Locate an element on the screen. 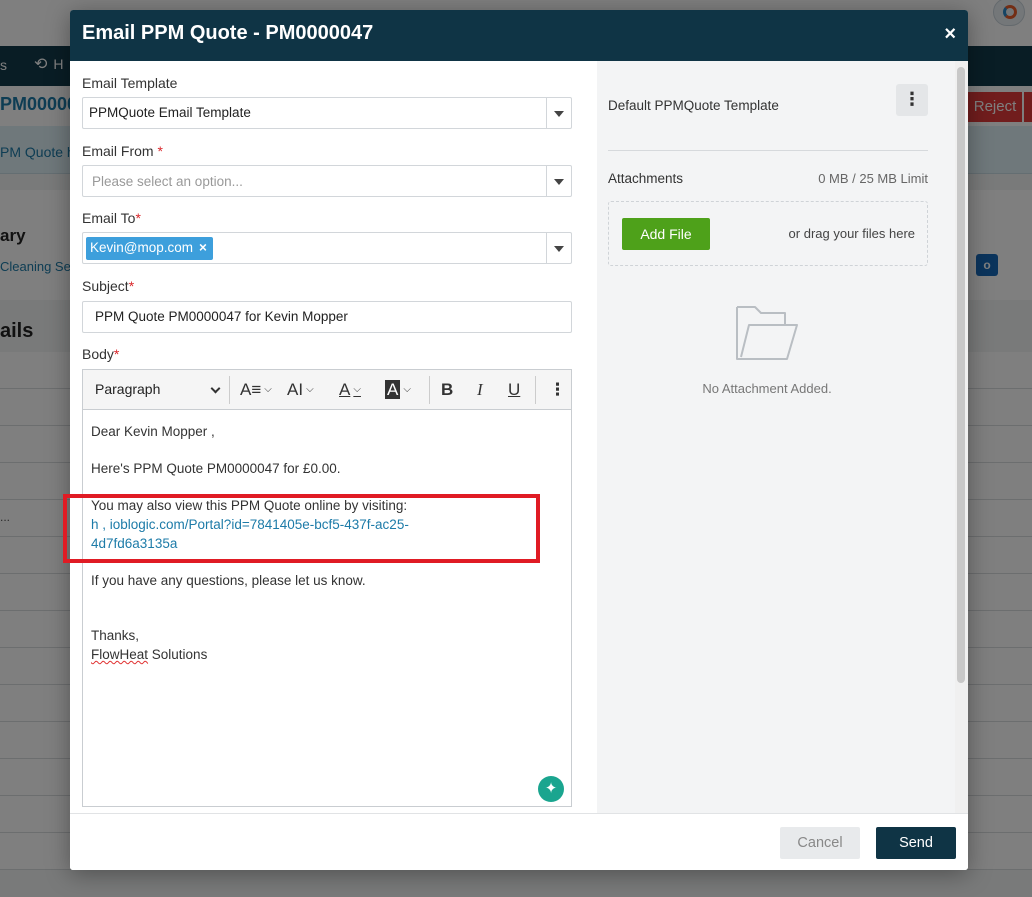 Image resolution: width=1032 pixels, height=897 pixels. paragraph-format-label: Paragraph is located at coordinates (128, 389).